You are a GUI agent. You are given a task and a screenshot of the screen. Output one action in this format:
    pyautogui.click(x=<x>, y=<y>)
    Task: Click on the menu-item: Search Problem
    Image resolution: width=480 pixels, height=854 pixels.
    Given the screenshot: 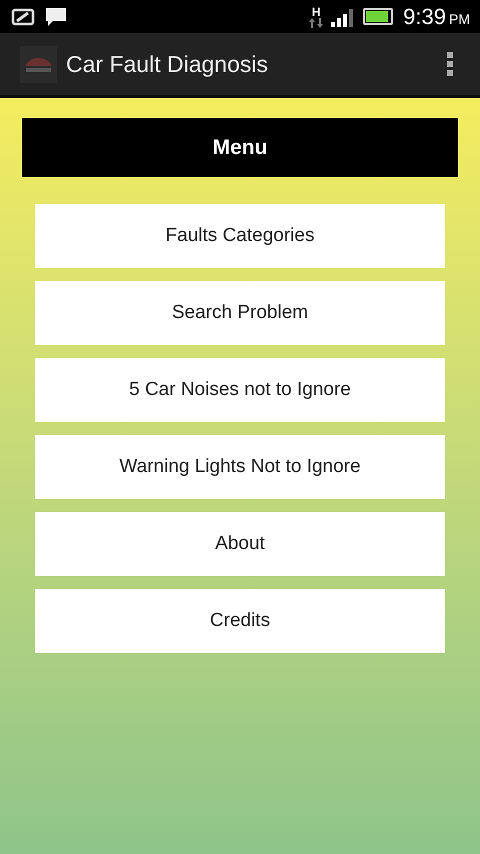 What is the action you would take?
    pyautogui.click(x=240, y=313)
    